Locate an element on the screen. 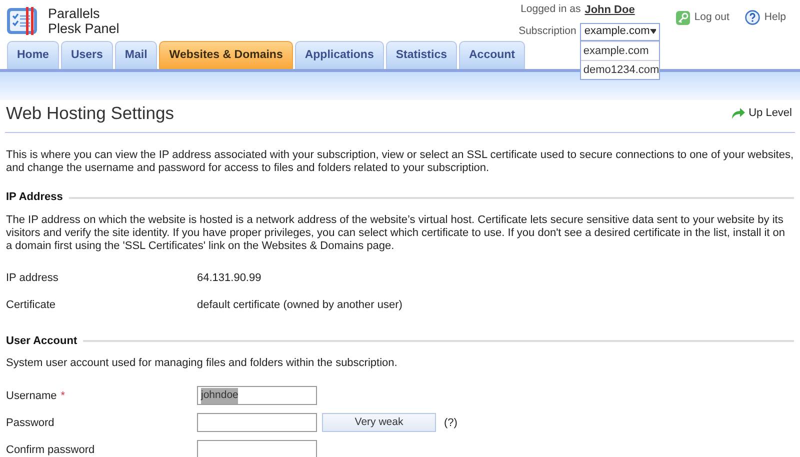  nav-tab: Statistics is located at coordinates (421, 55).